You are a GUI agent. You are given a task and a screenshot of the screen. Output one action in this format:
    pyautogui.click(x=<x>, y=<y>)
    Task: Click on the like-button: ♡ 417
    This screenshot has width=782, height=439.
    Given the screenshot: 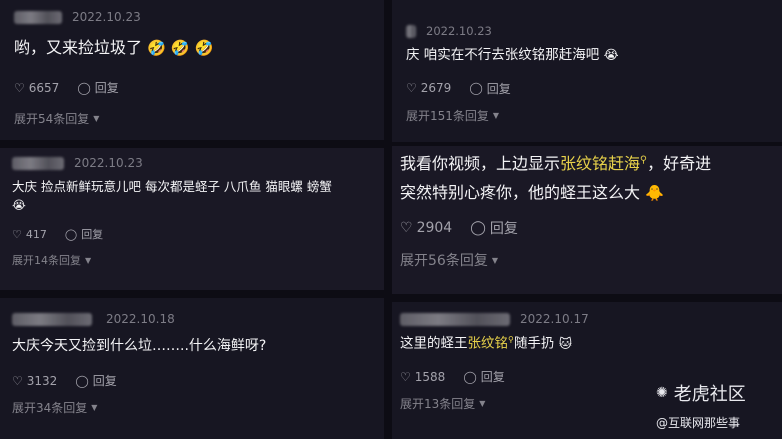 What is the action you would take?
    pyautogui.click(x=29, y=234)
    